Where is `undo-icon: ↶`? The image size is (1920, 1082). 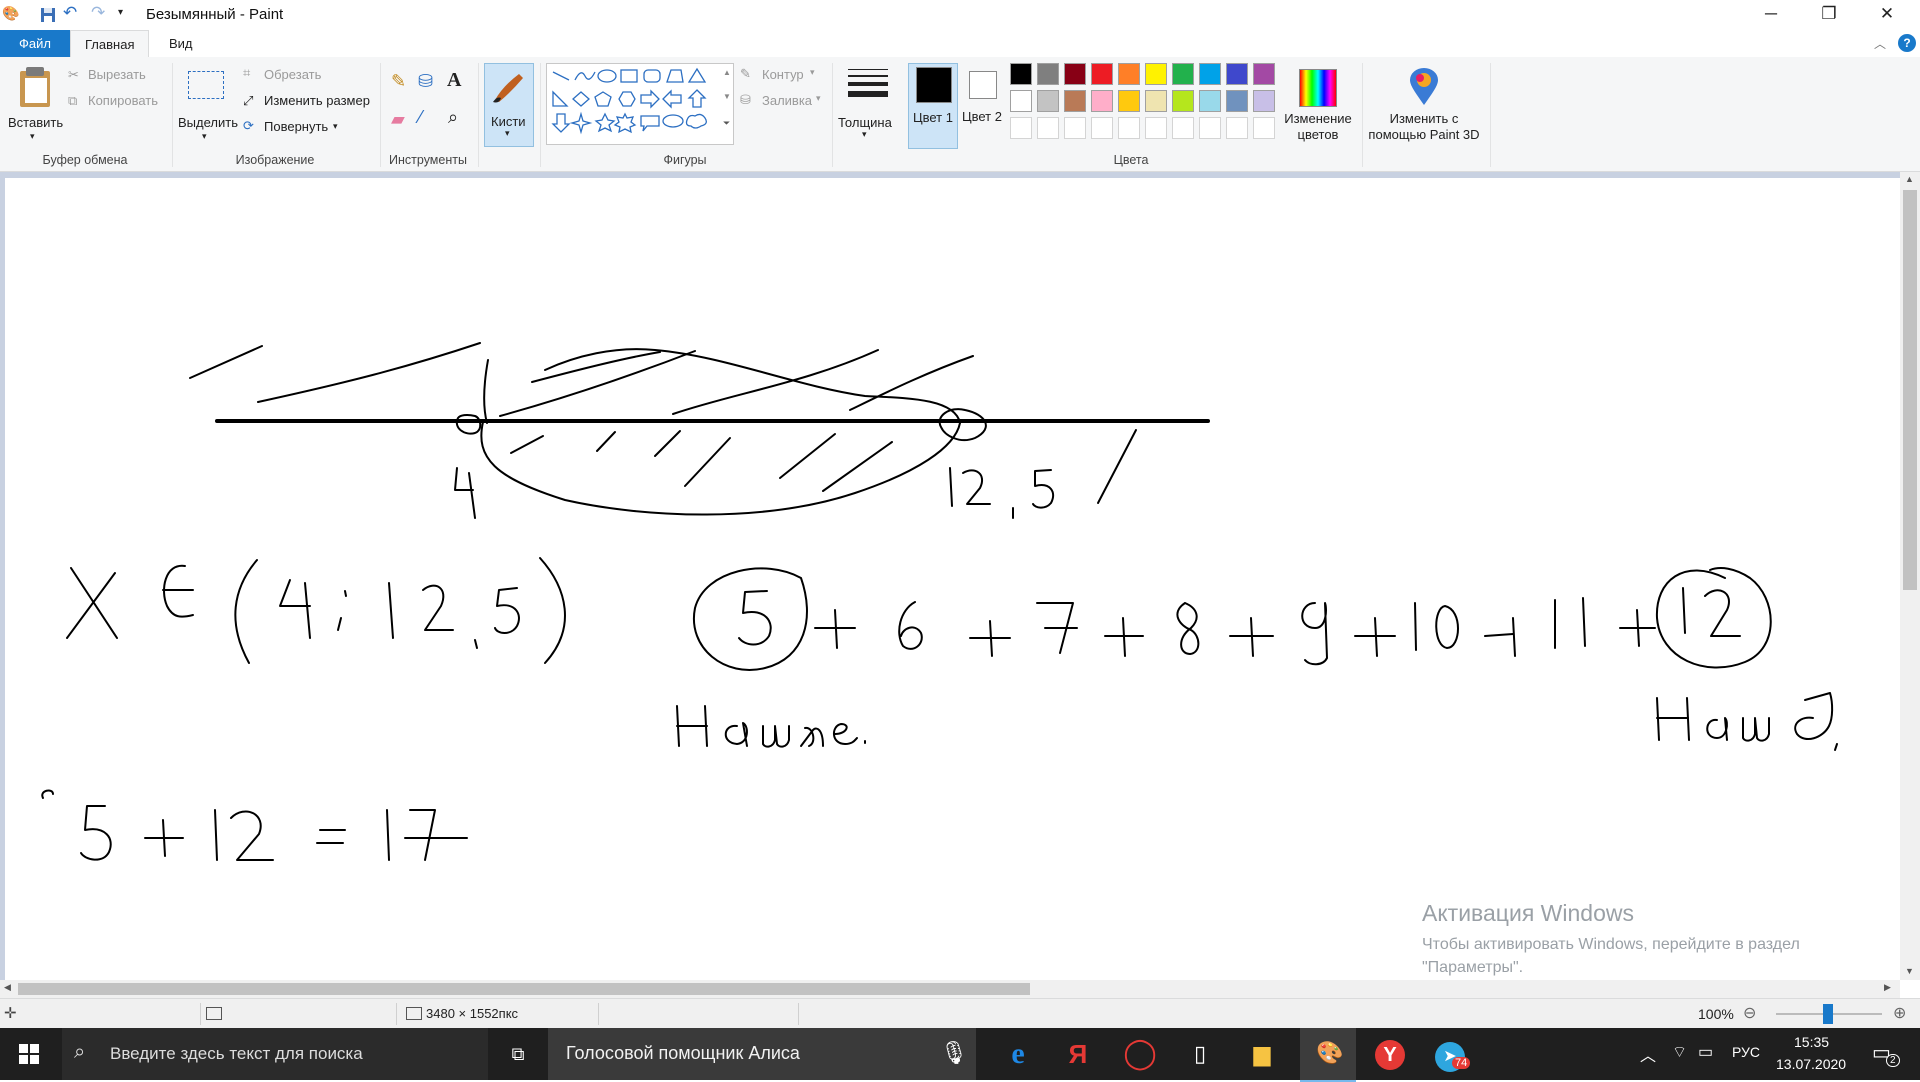 undo-icon: ↶ is located at coordinates (70, 13).